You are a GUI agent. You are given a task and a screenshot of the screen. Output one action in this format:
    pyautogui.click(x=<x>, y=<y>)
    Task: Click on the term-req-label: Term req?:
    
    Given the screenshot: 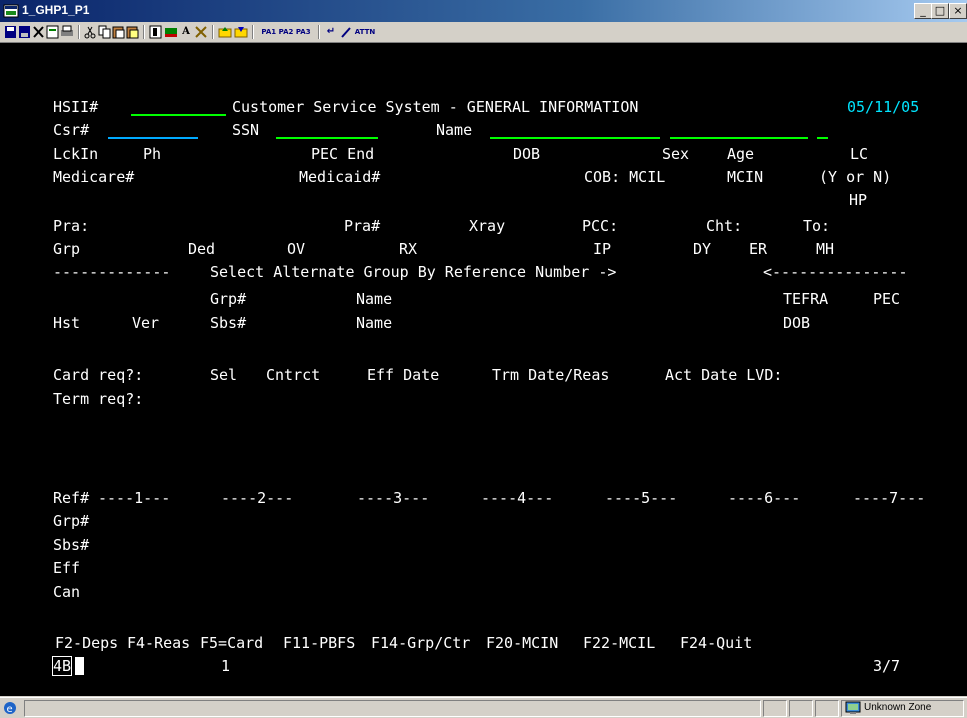 What is the action you would take?
    pyautogui.click(x=98, y=399)
    